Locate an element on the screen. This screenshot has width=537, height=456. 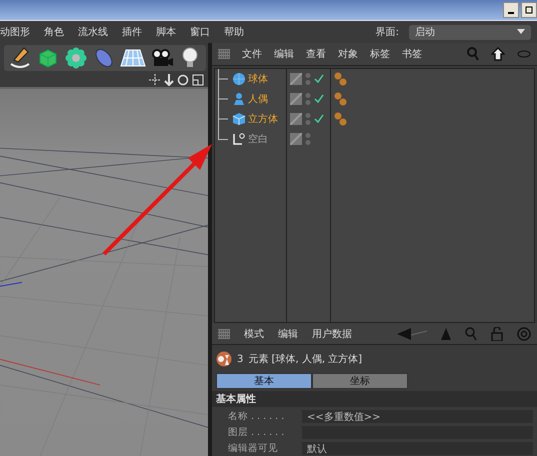
menu-item: 窗口 is located at coordinates (200, 32).